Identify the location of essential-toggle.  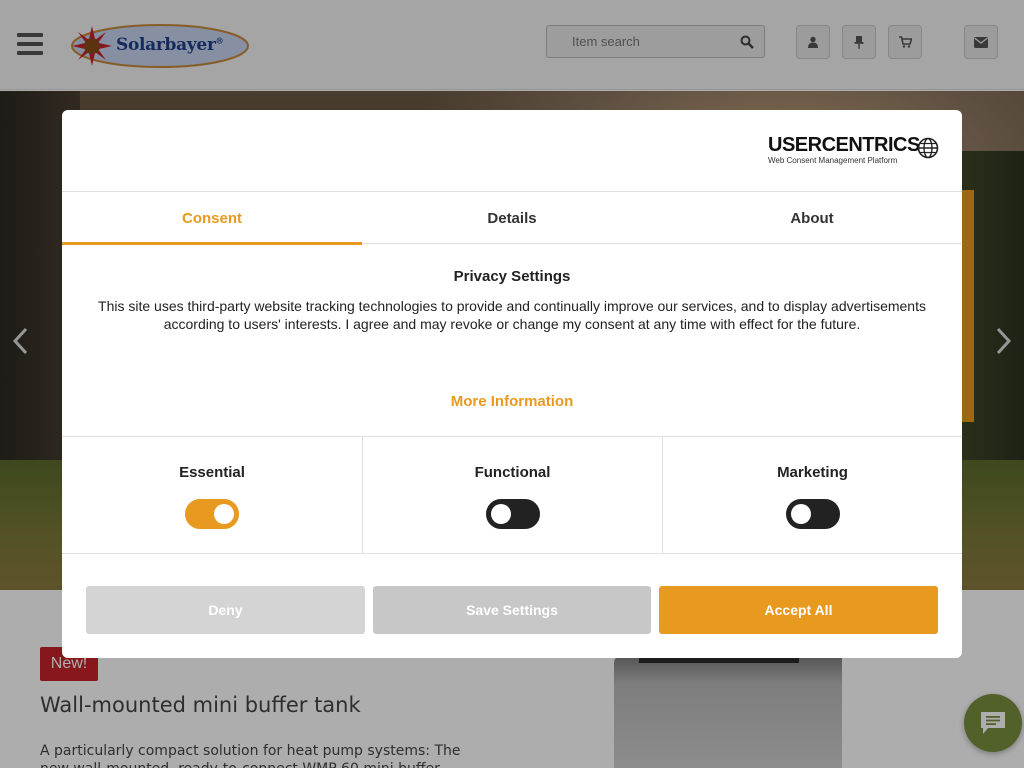
(212, 514).